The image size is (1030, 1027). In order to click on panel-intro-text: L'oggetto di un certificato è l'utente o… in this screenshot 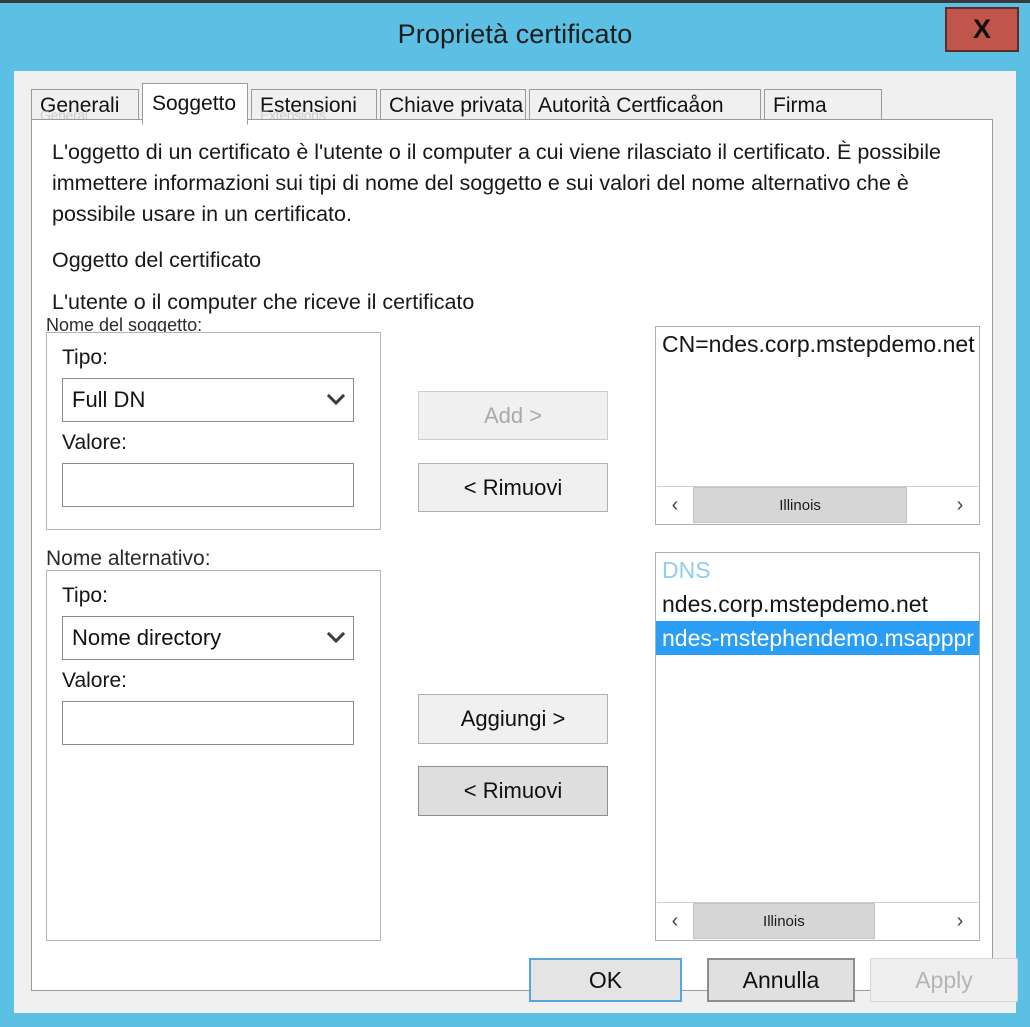, I will do `click(496, 183)`.